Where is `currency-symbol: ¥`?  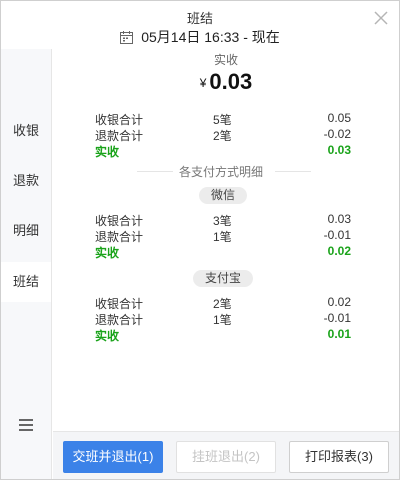 currency-symbol: ¥ is located at coordinates (203, 83).